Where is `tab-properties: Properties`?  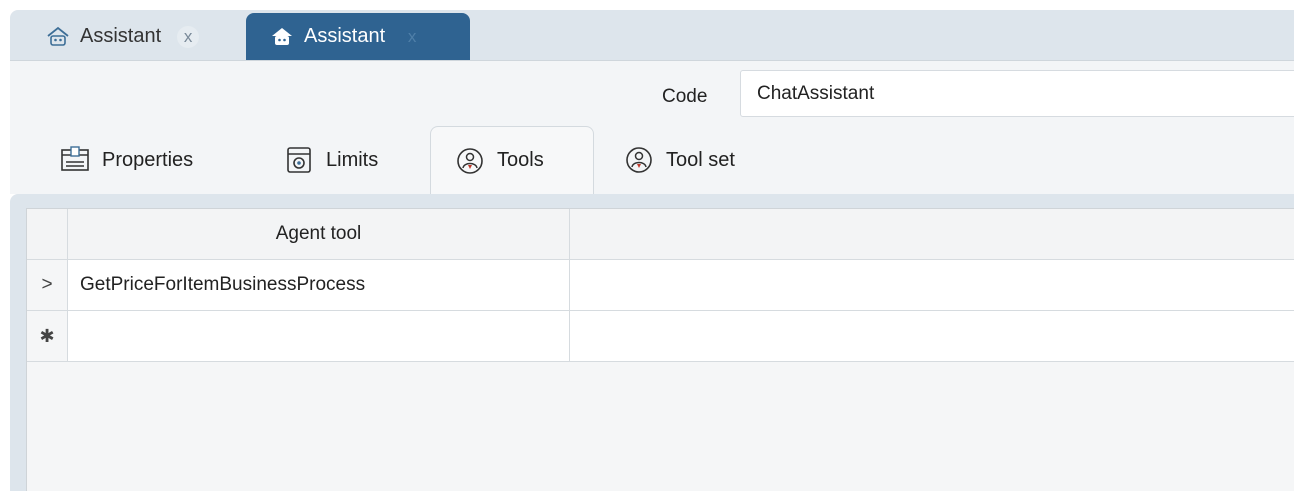
tab-properties: Properties is located at coordinates (126, 160).